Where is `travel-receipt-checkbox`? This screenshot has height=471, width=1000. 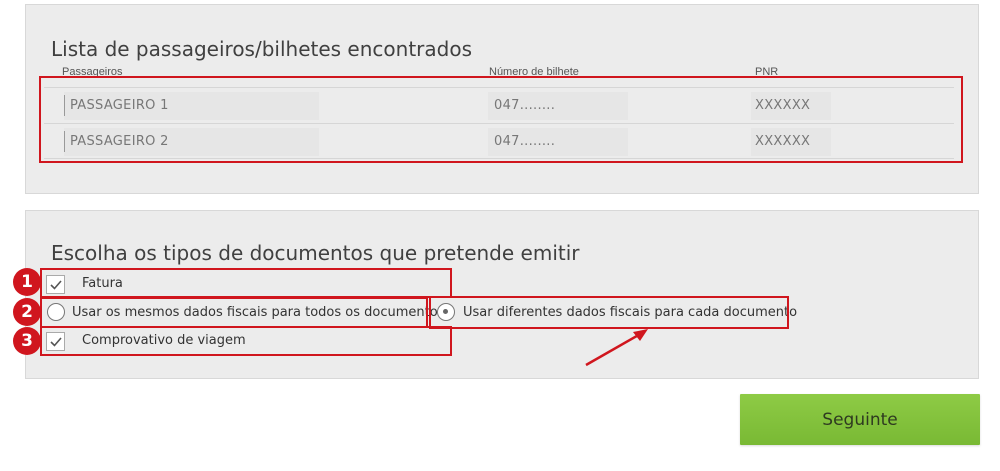
travel-receipt-checkbox is located at coordinates (55, 341).